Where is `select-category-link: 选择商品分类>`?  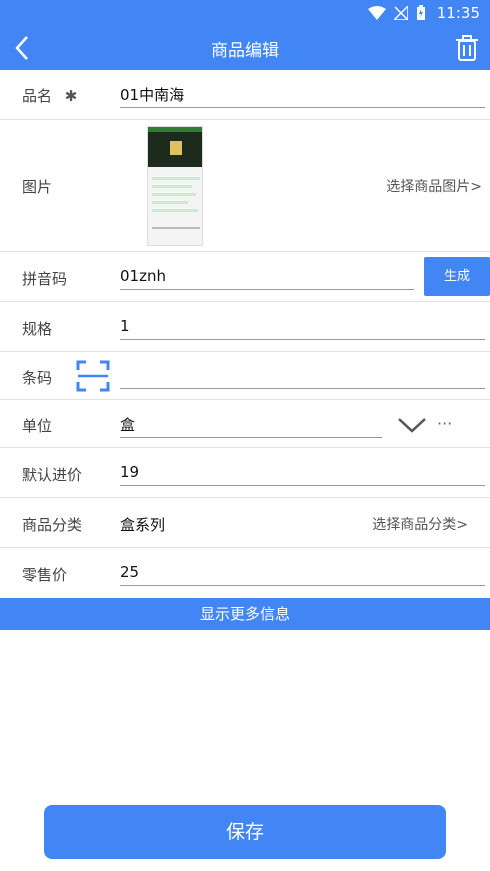 select-category-link: 选择商品分类> is located at coordinates (420, 524).